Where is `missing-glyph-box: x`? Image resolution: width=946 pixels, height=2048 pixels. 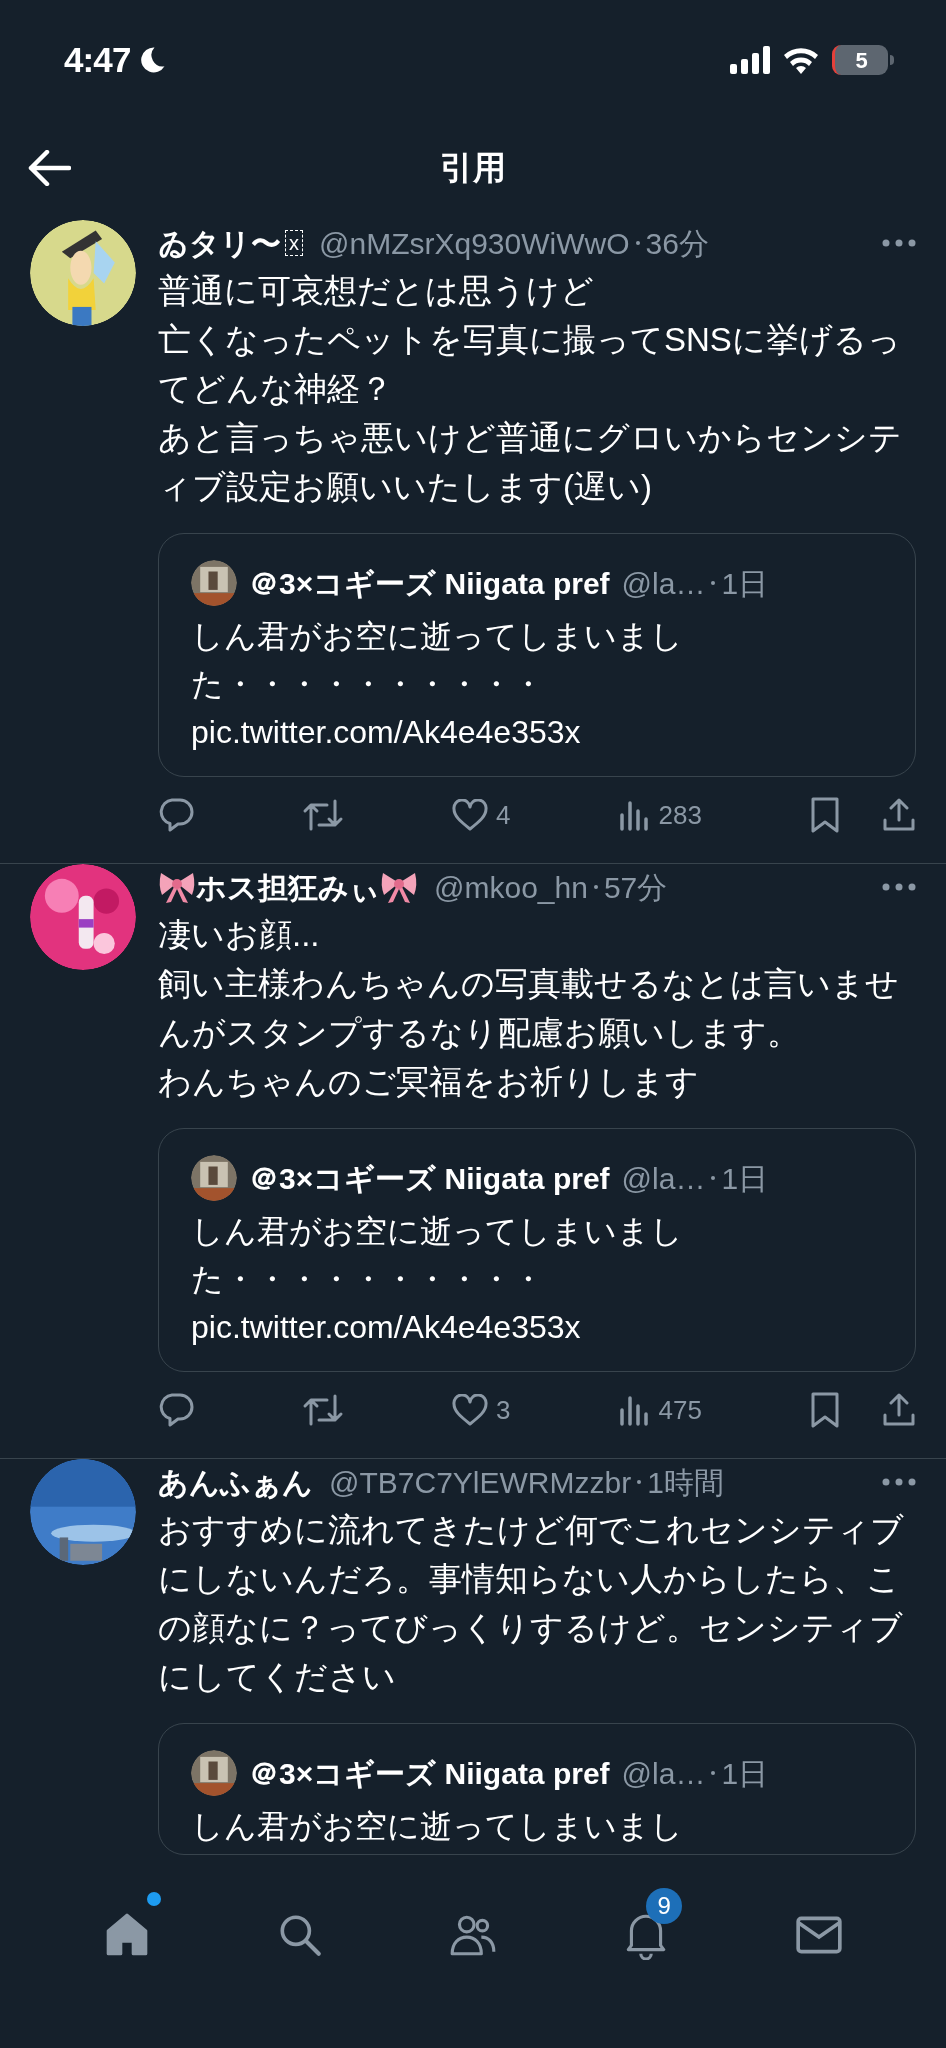 missing-glyph-box: x is located at coordinates (294, 243).